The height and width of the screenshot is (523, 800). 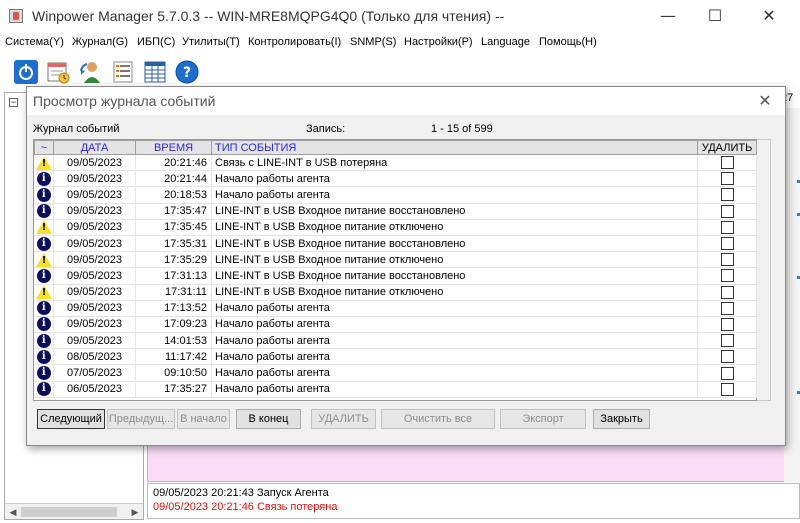 I want to click on row-time: 20:21:44, so click(x=173, y=179).